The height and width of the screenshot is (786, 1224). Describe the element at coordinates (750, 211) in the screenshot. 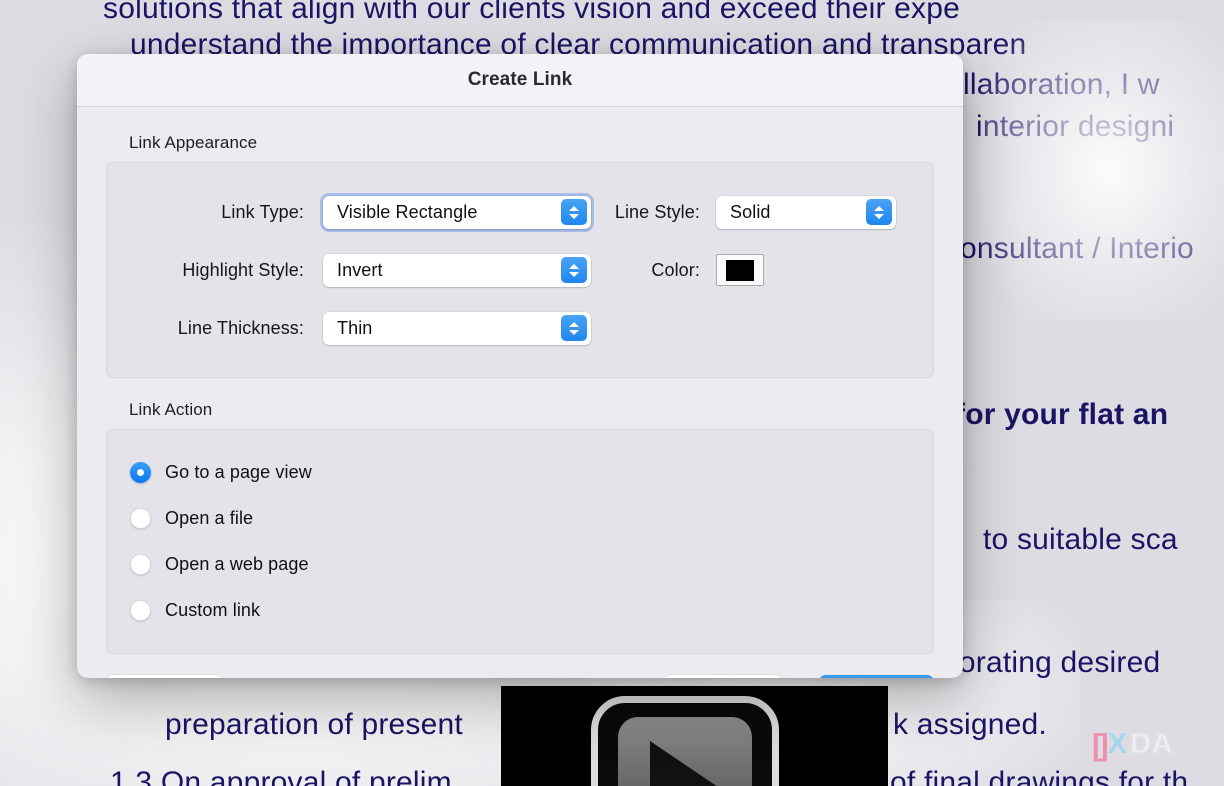

I see `line-style-value: Solid` at that location.